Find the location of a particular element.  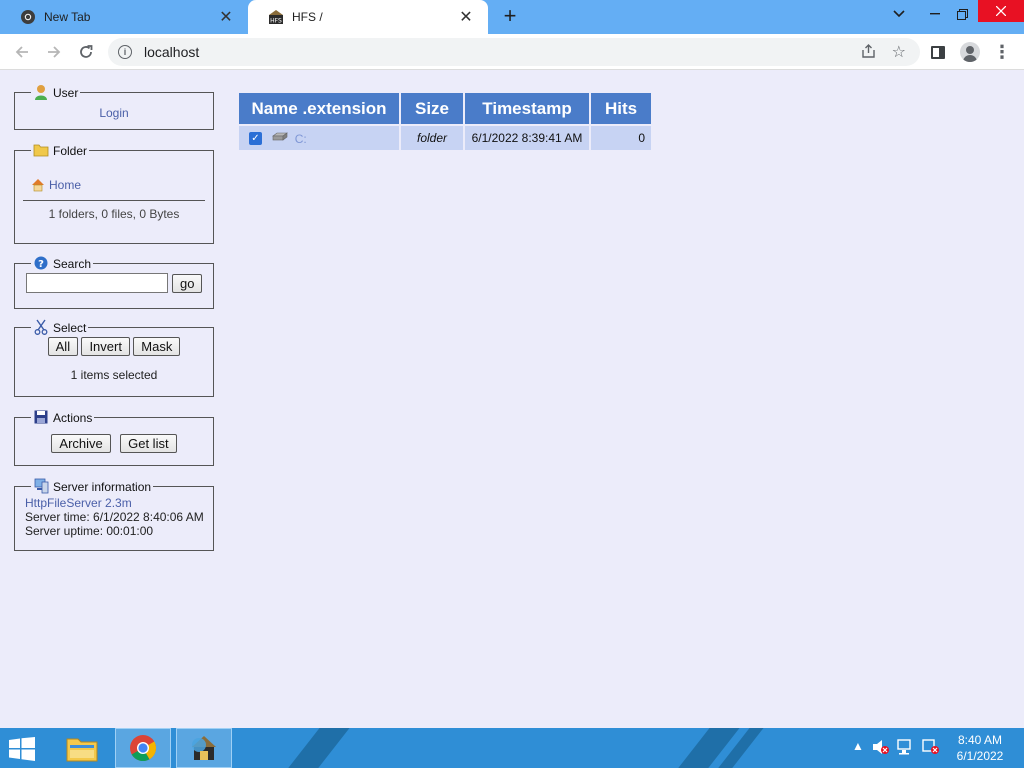

file-name-link: C: is located at coordinates (301, 138).